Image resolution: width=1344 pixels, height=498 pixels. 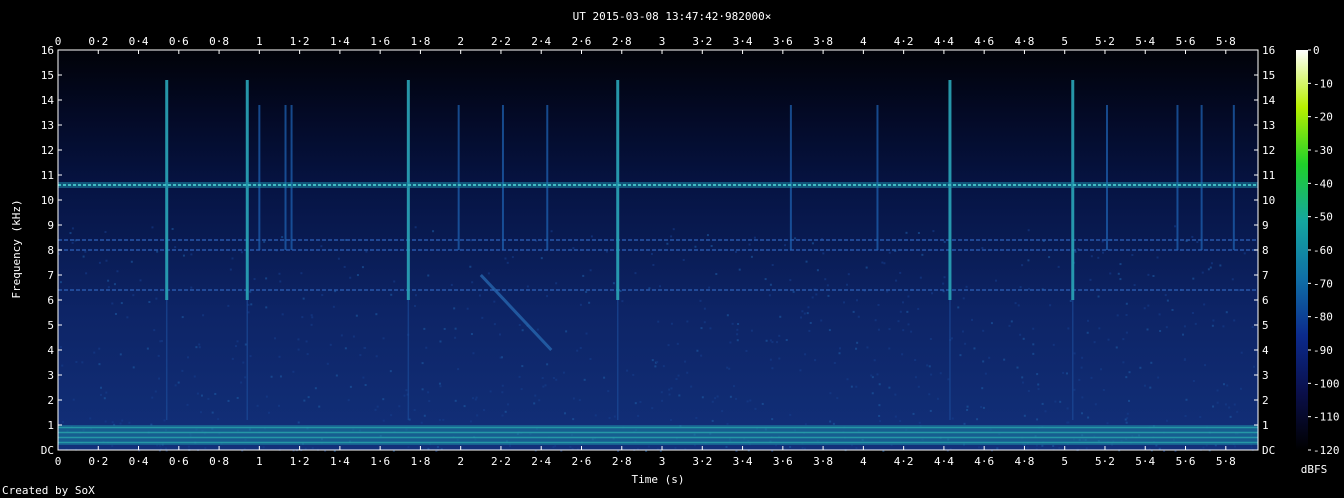 I want to click on colorbar-tick-label: -80, so click(x=1323, y=317).